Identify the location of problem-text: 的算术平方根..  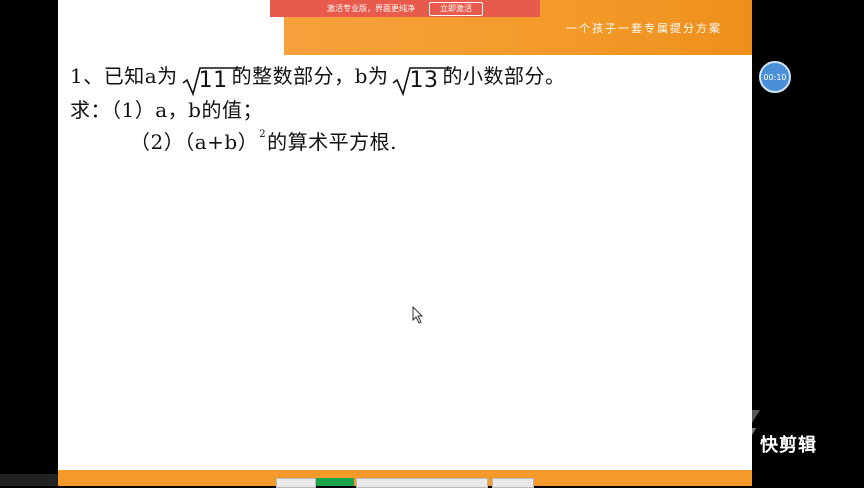
(332, 142).